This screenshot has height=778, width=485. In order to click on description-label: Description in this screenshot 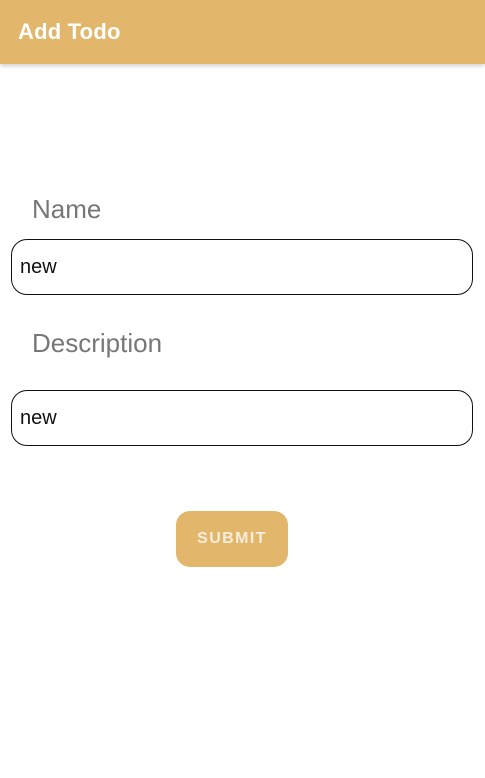, I will do `click(97, 343)`.